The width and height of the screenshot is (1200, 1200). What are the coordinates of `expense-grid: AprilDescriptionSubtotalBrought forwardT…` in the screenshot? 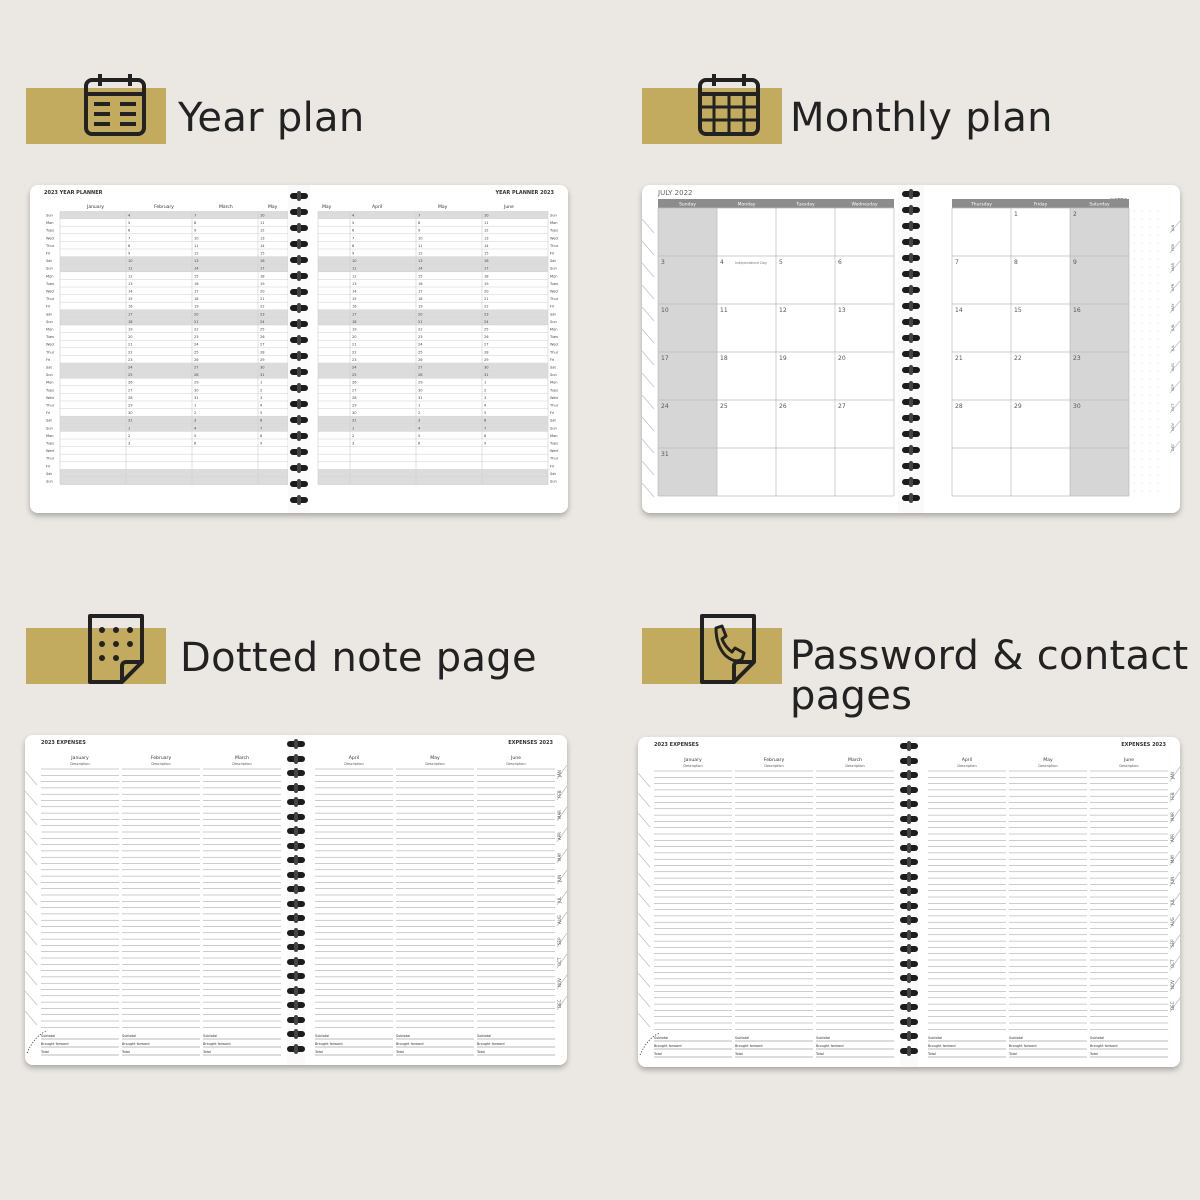 It's located at (440, 905).